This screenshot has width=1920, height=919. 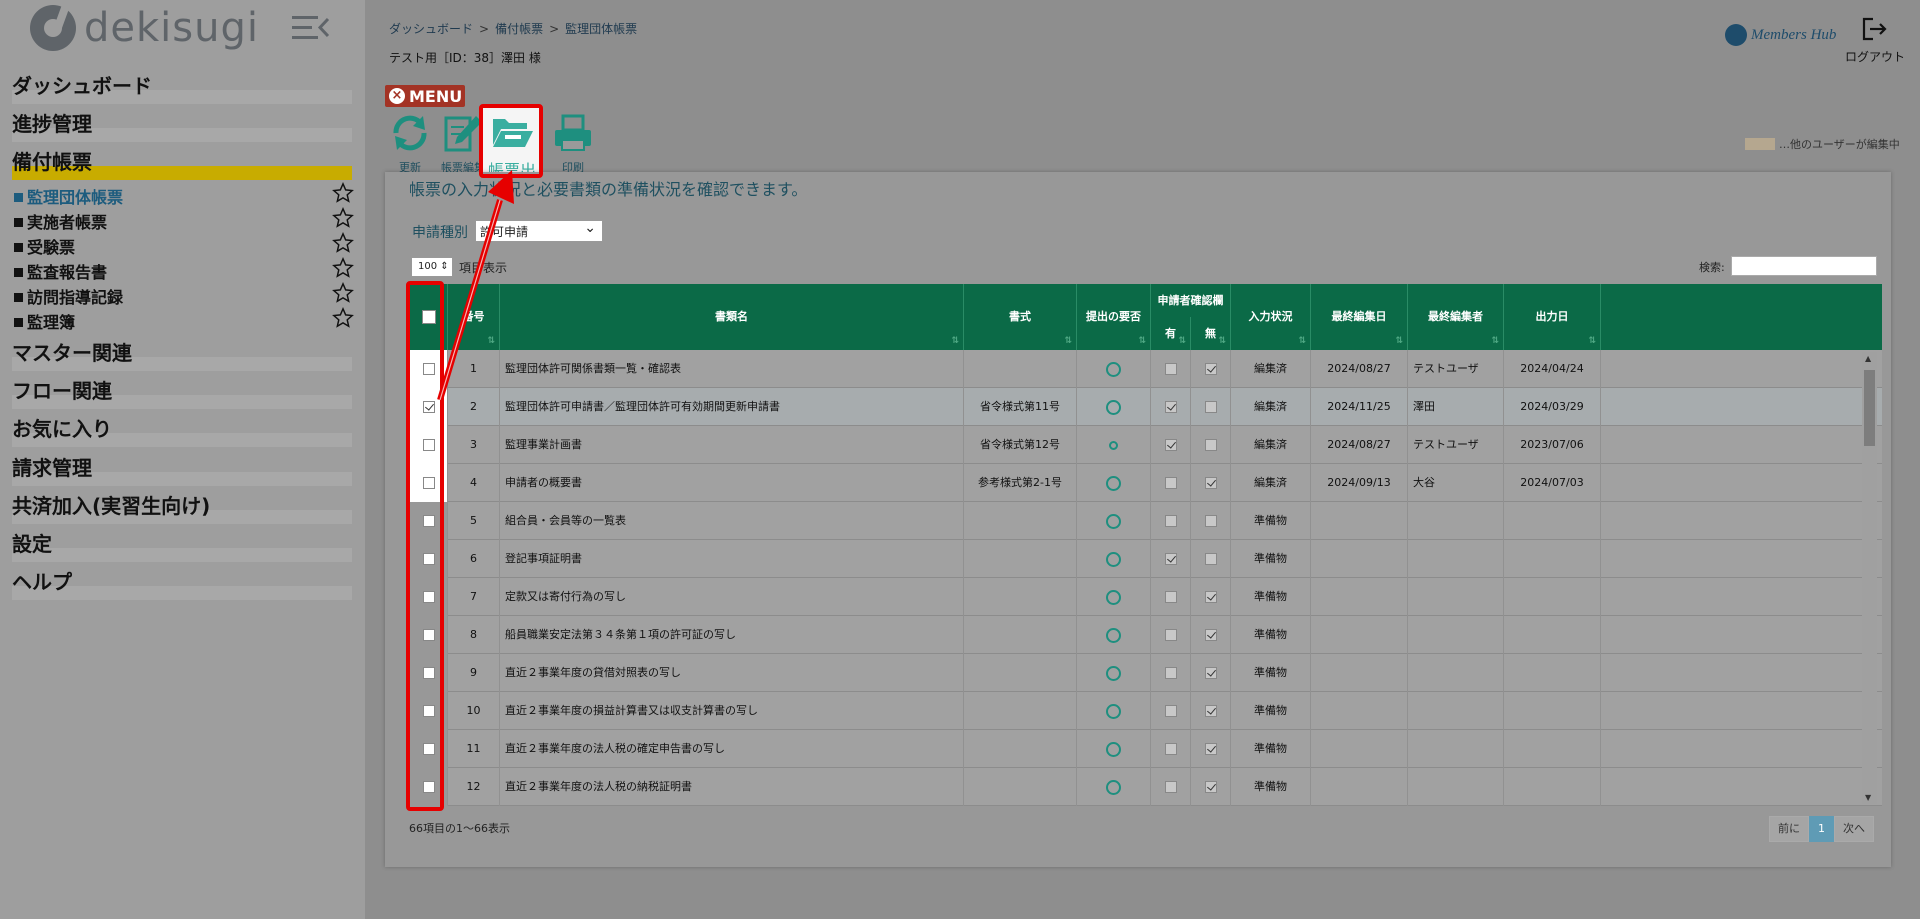 I want to click on application-type-select: 許可申請, so click(x=539, y=229).